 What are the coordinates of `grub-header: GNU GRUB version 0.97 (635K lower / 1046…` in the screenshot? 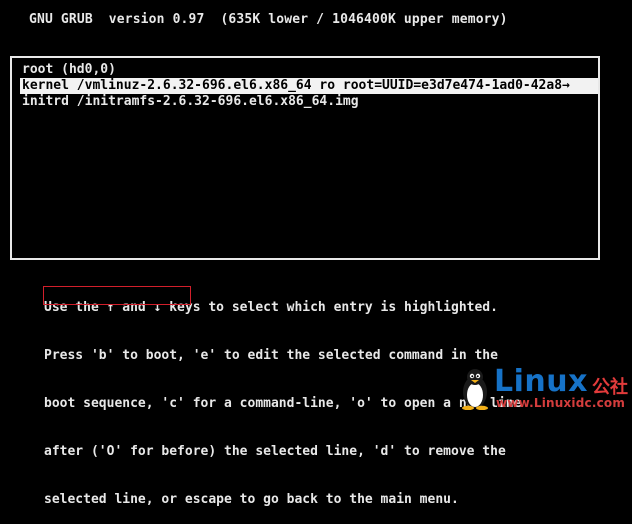 It's located at (268, 19).